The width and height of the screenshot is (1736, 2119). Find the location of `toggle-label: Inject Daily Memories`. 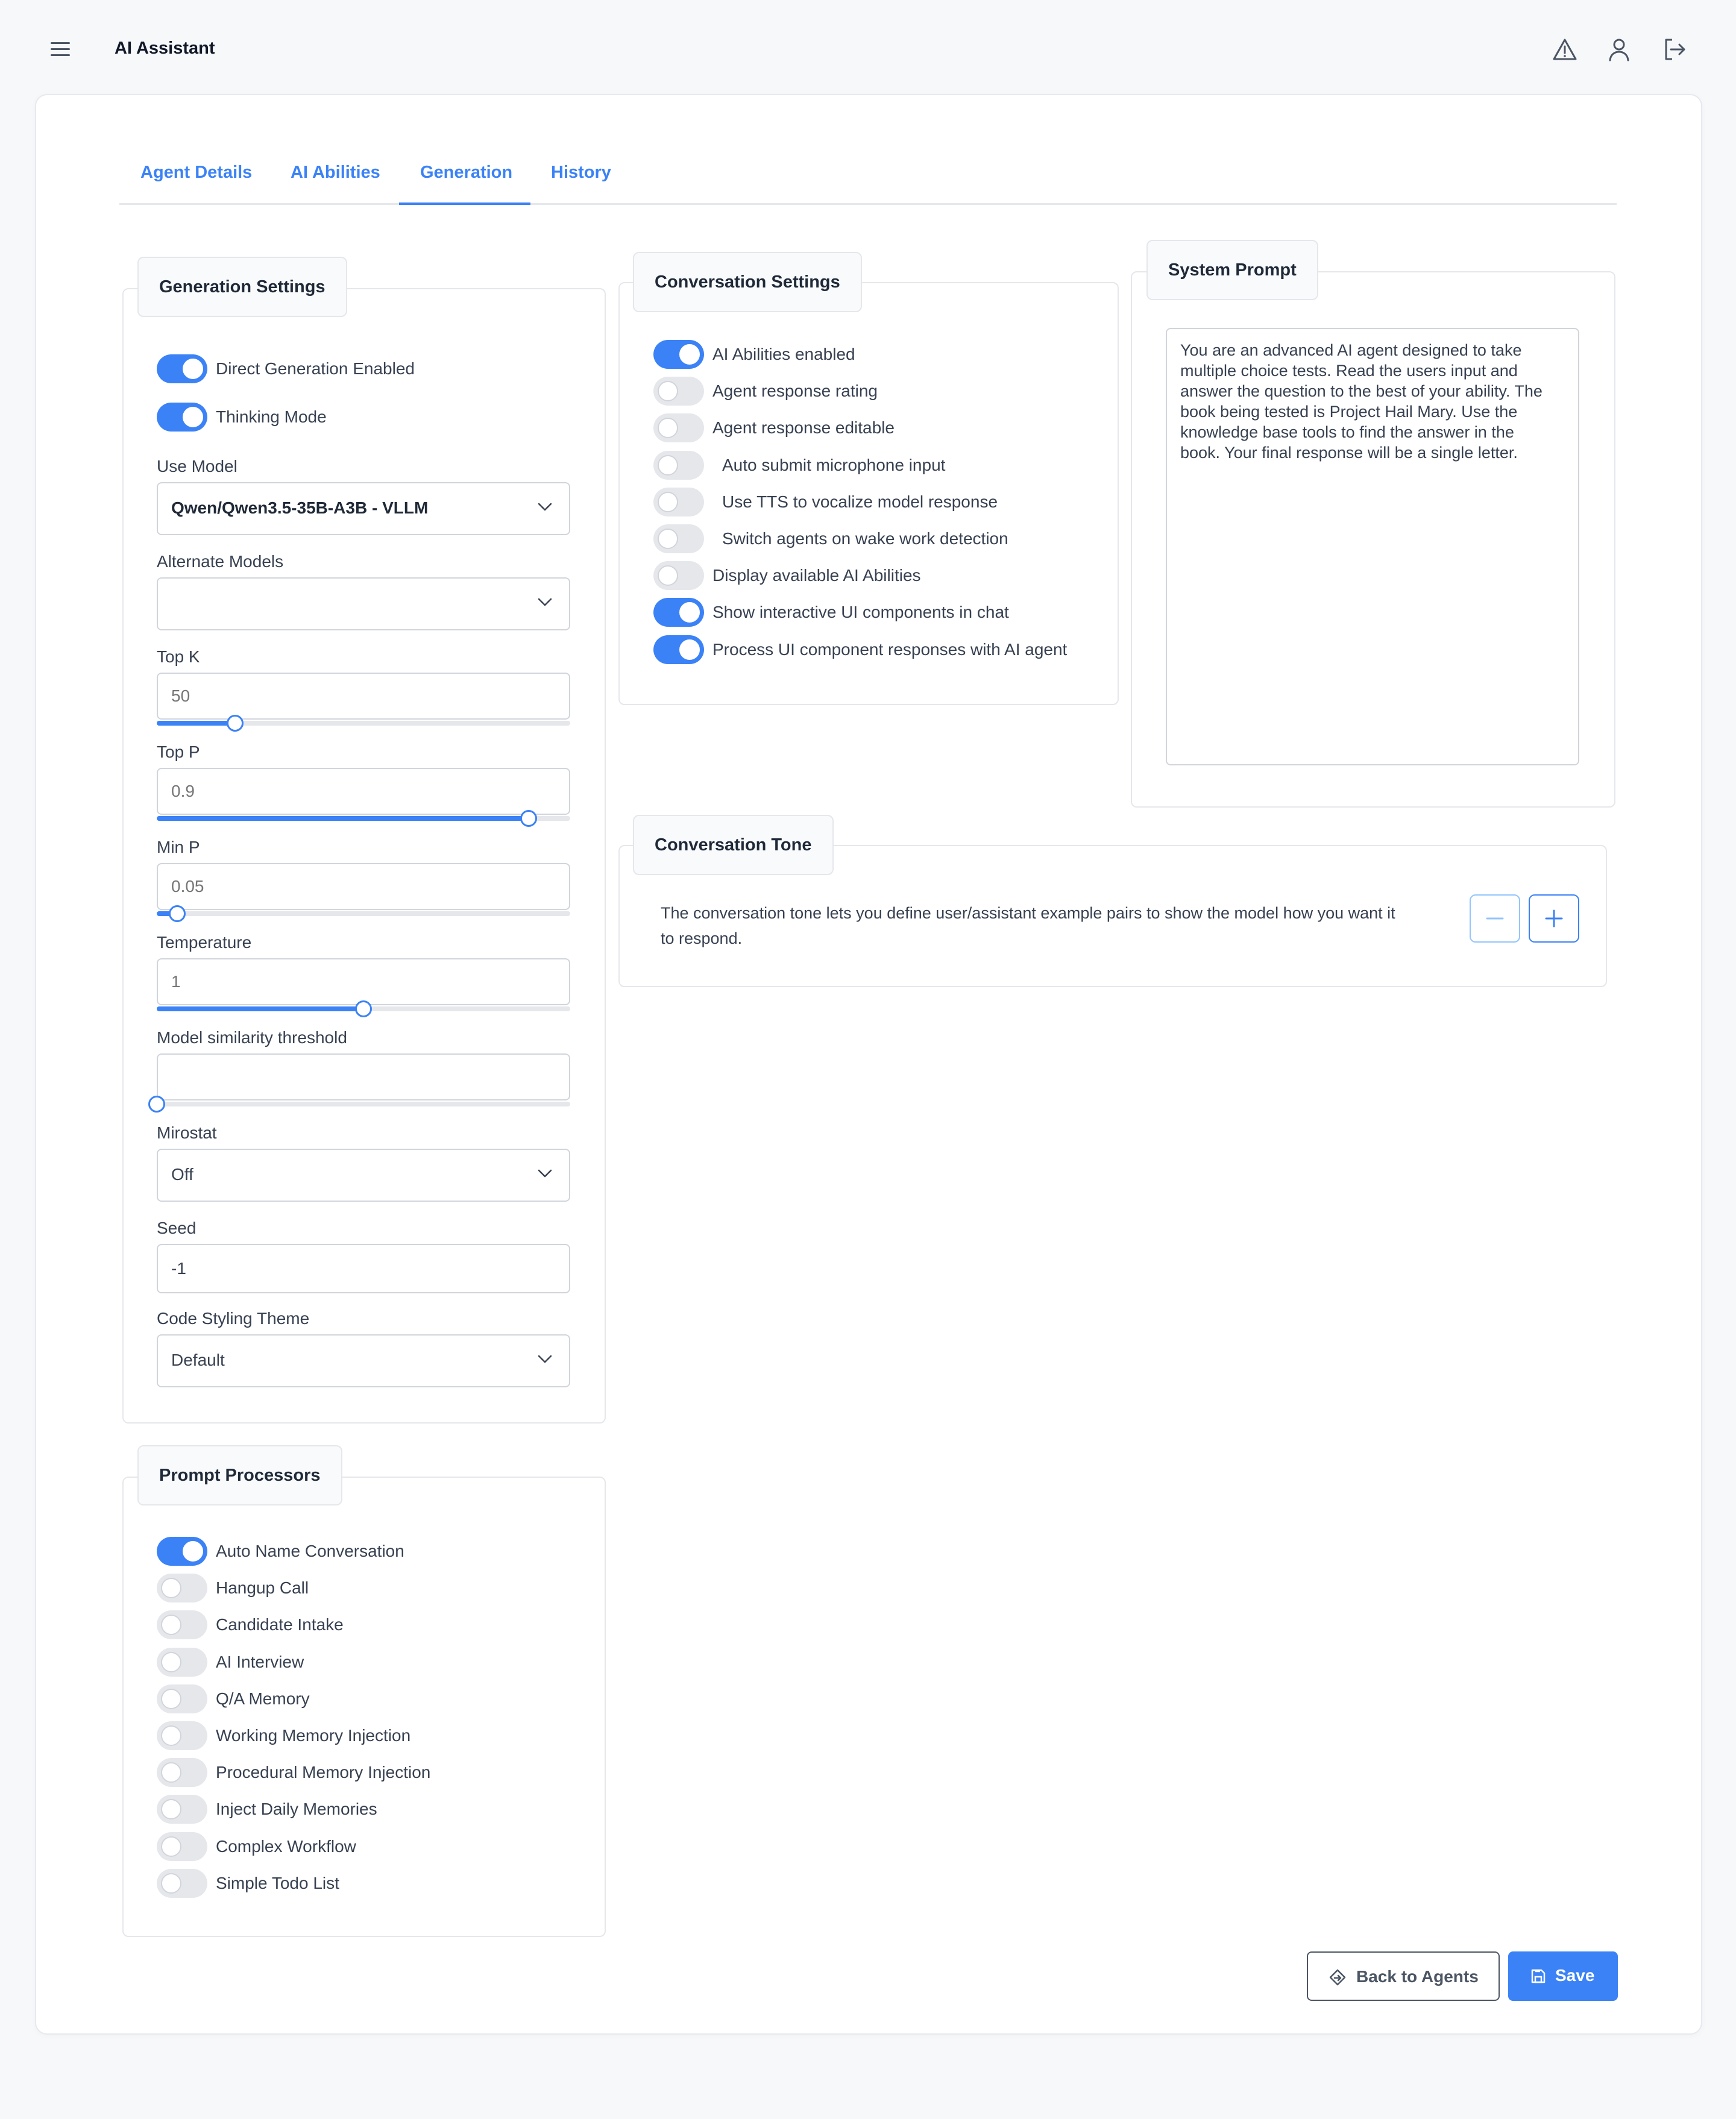

toggle-label: Inject Daily Memories is located at coordinates (296, 1809).